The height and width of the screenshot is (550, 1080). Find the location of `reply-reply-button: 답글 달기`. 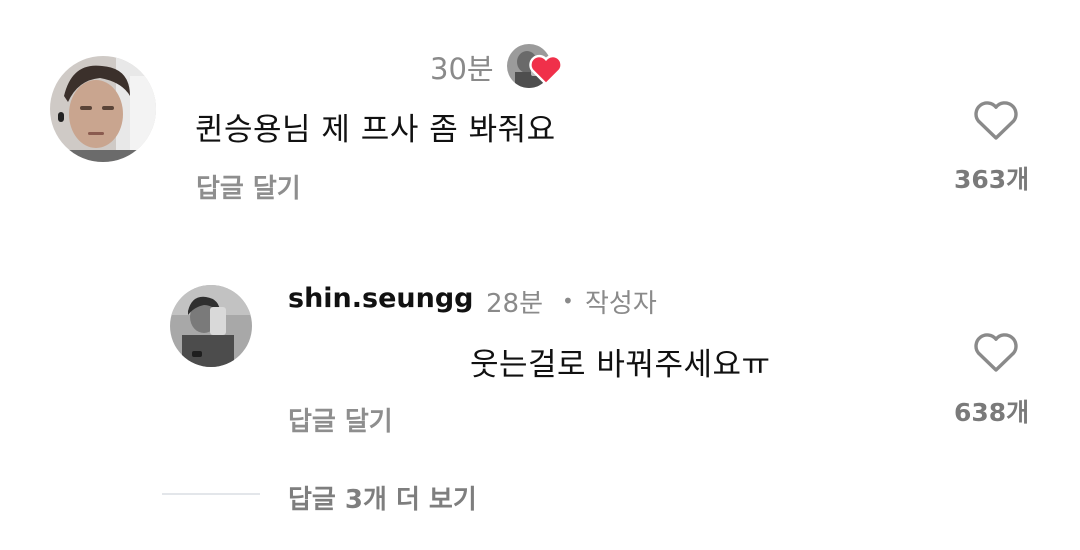

reply-reply-button: 답글 달기 is located at coordinates (340, 419).